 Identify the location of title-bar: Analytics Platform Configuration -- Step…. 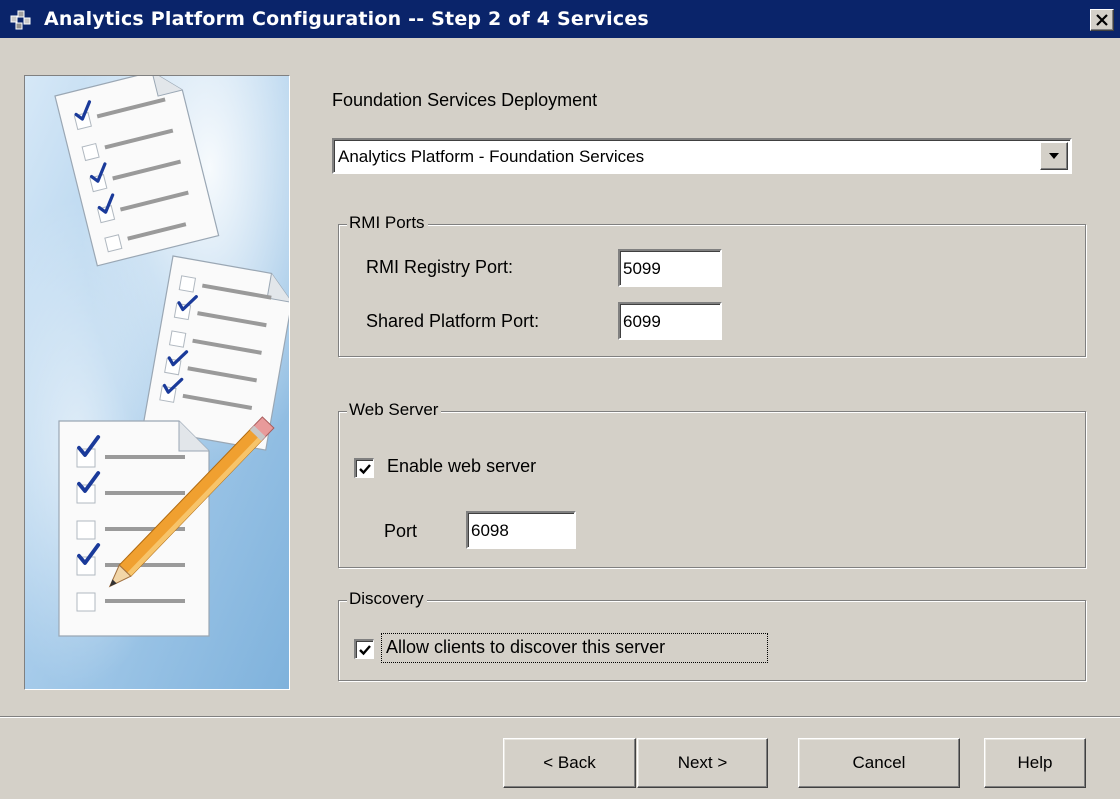
(560, 20).